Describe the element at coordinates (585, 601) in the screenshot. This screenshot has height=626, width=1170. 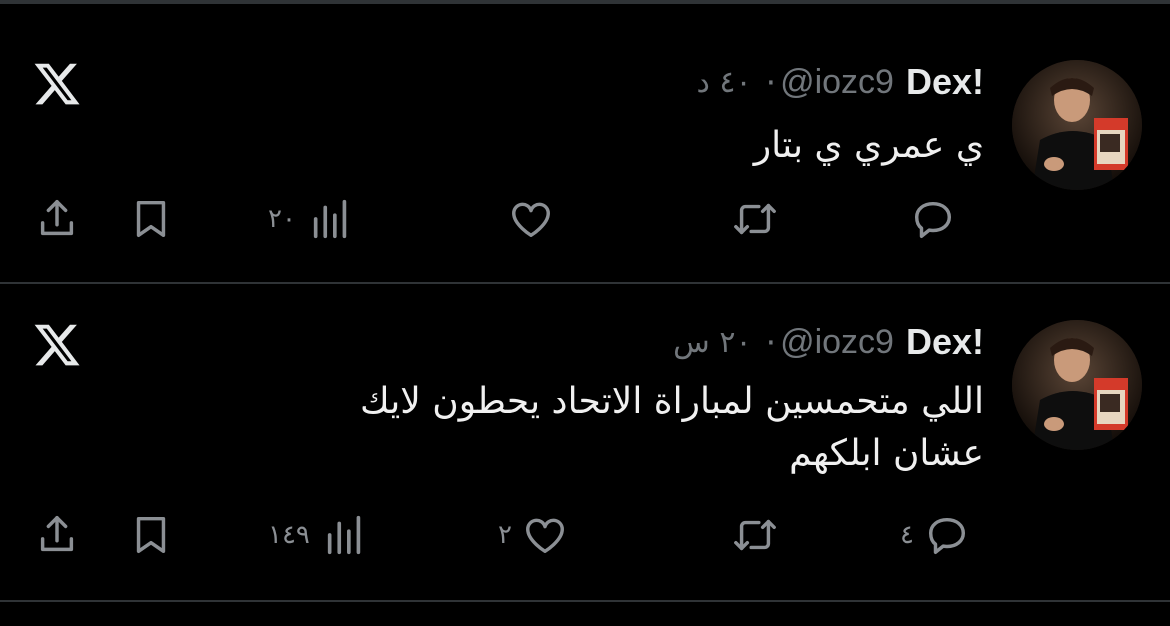
I see `tweet-divider` at that location.